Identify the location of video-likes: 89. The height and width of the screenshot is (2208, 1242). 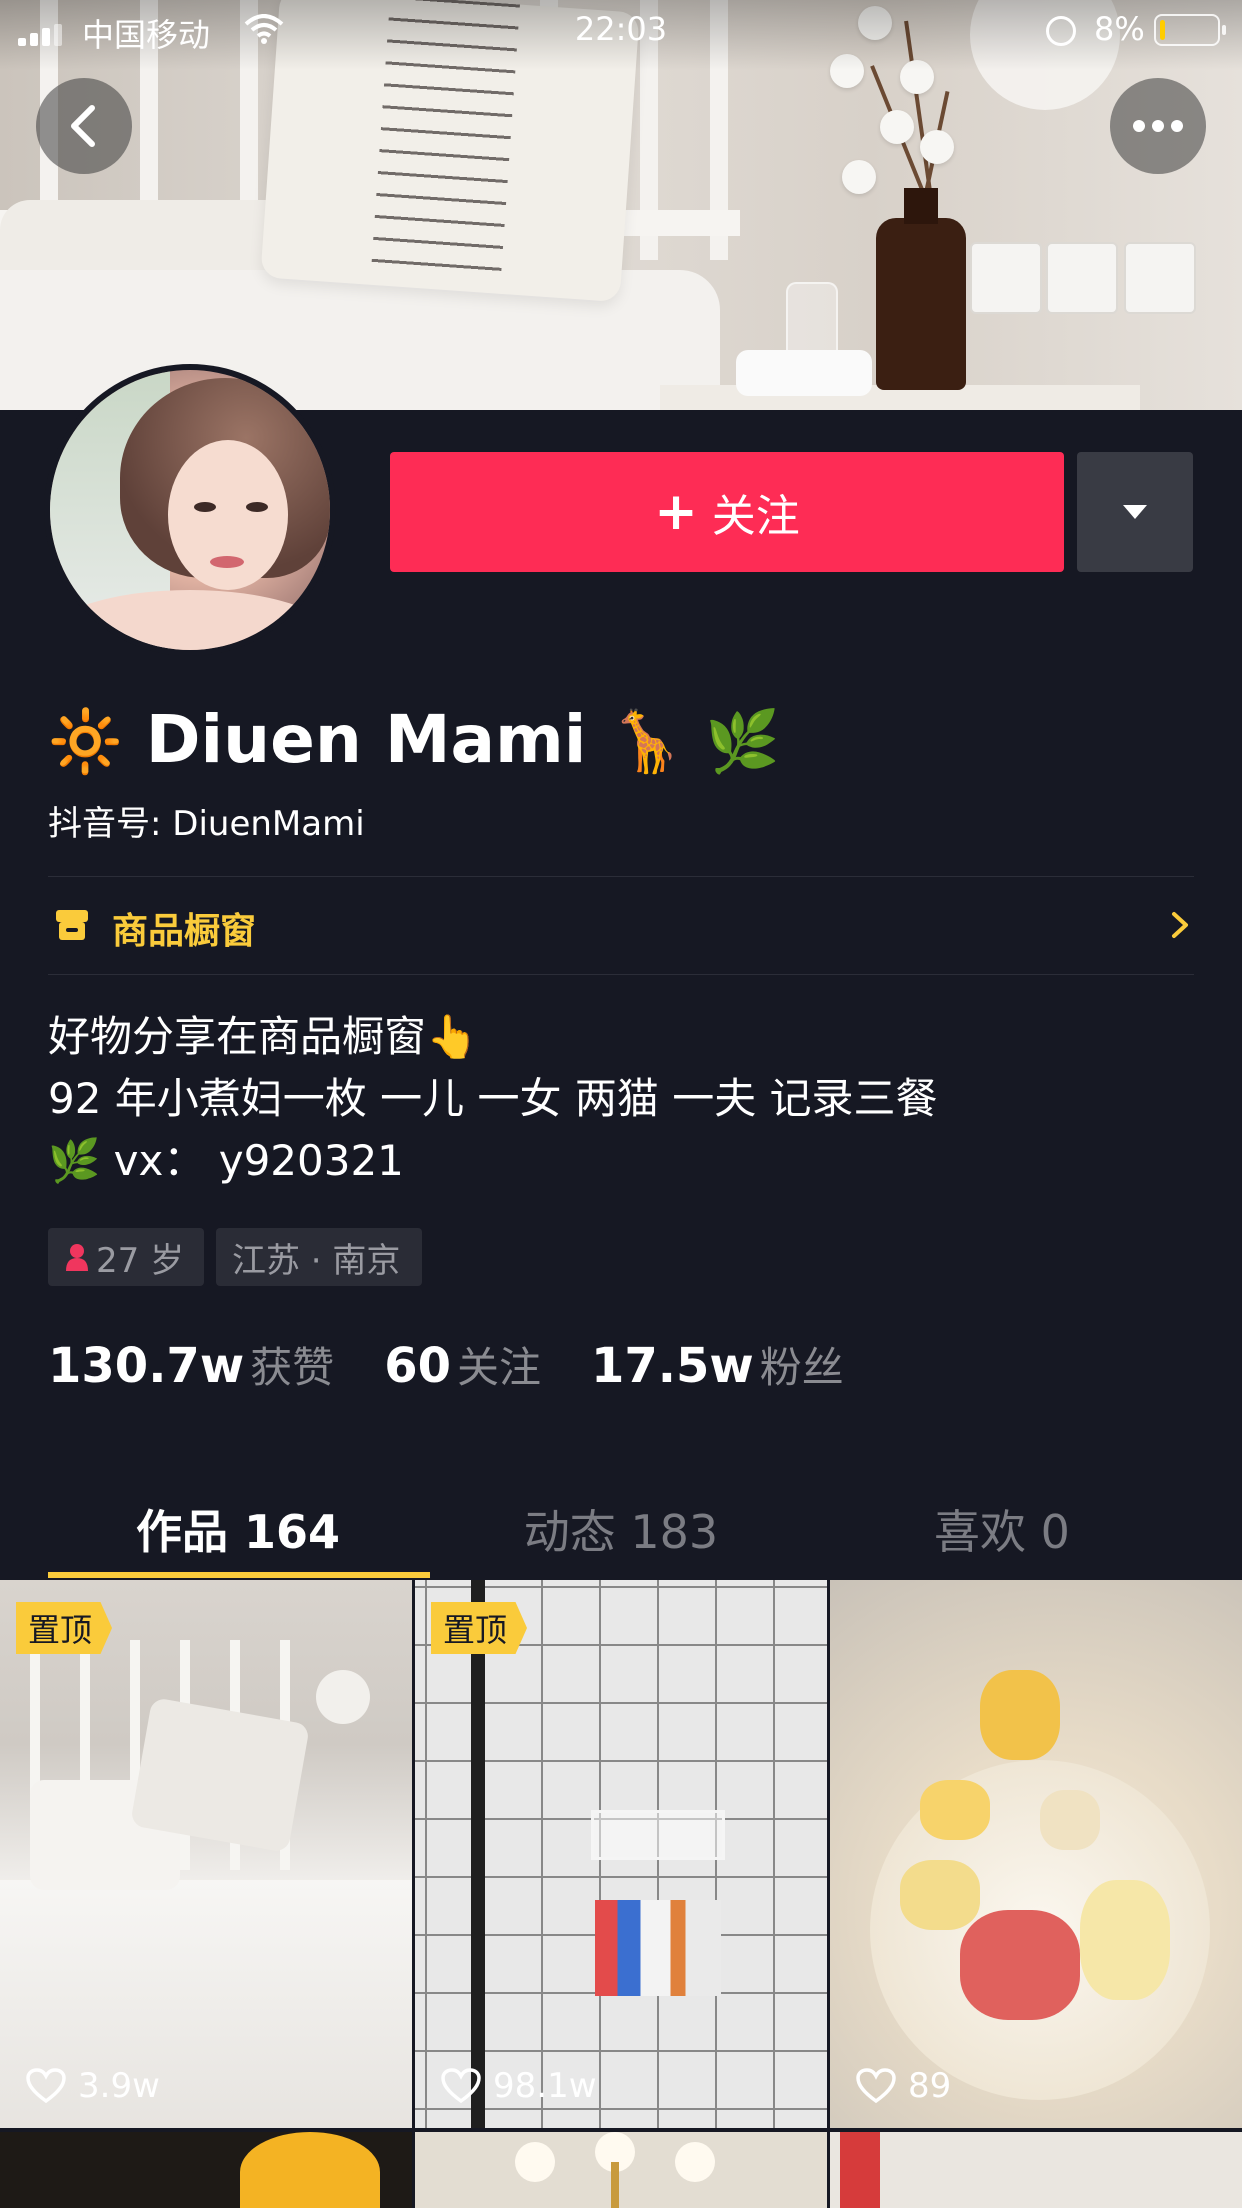
(903, 2086).